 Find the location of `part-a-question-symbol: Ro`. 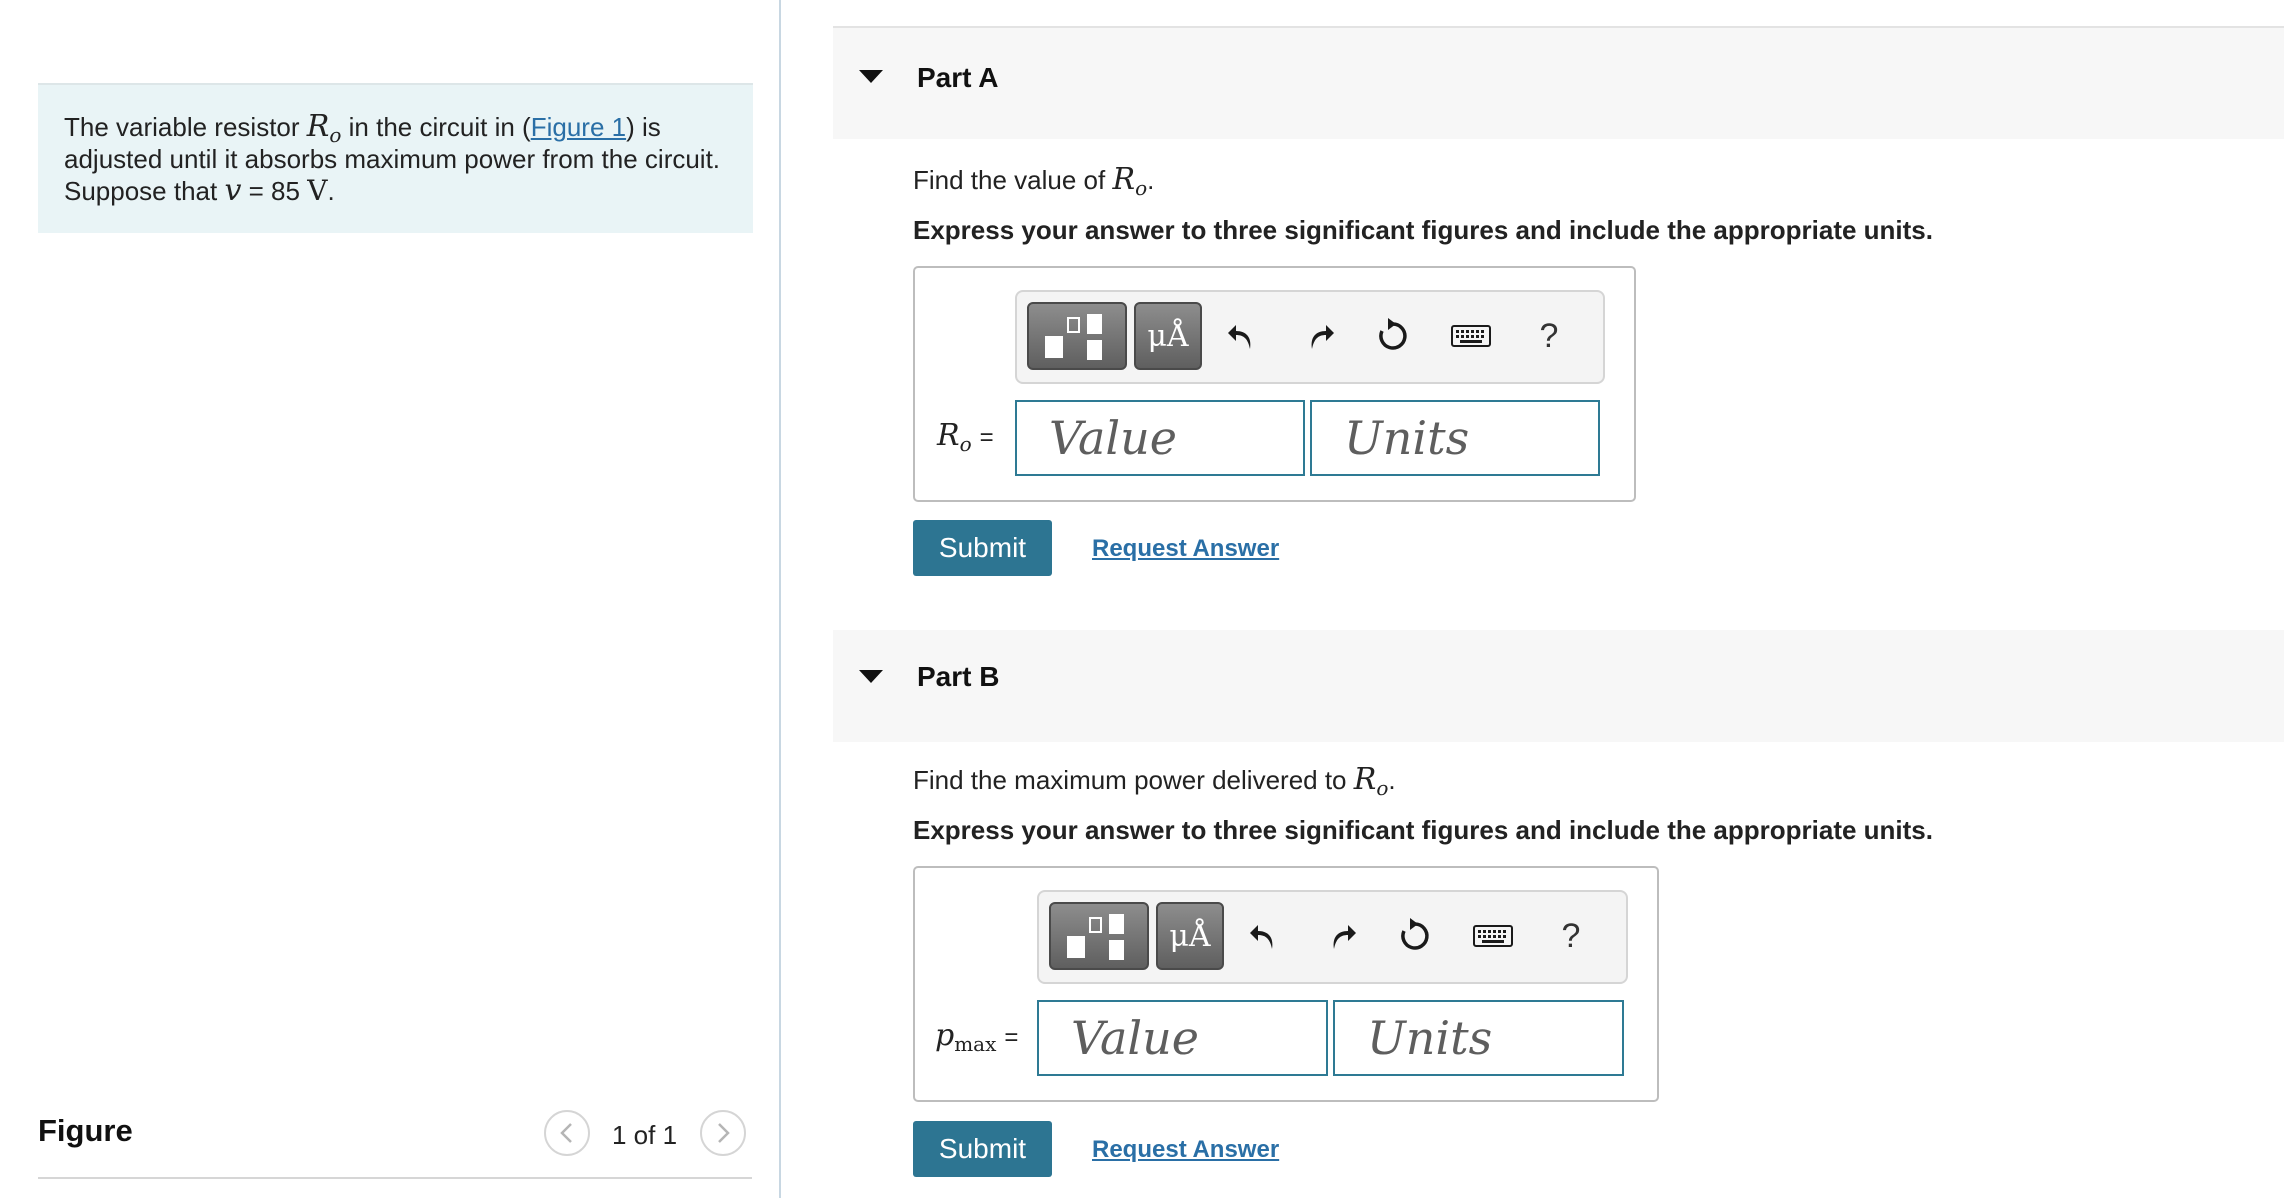

part-a-question-symbol: Ro is located at coordinates (1130, 181).